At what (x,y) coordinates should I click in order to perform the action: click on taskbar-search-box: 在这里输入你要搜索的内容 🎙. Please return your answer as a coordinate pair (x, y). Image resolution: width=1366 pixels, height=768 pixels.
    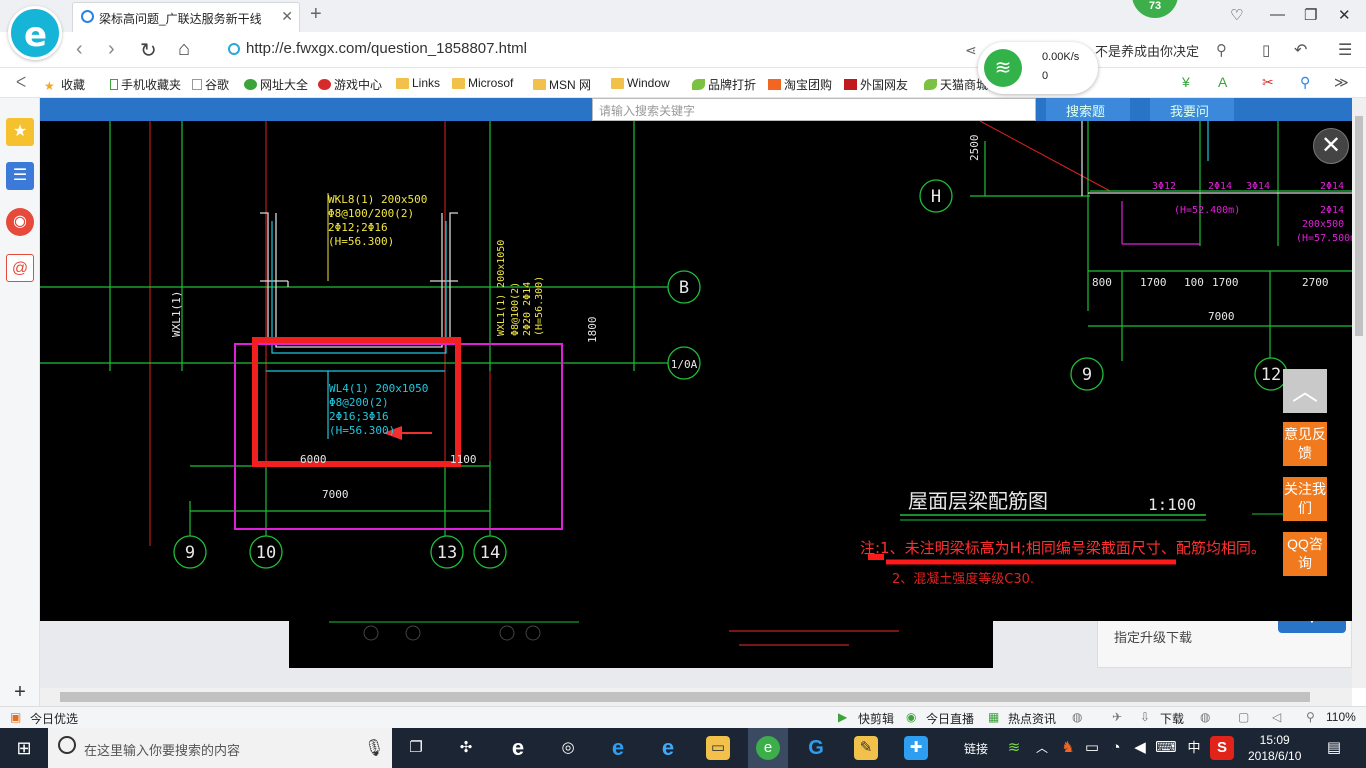
    Looking at the image, I should click on (220, 748).